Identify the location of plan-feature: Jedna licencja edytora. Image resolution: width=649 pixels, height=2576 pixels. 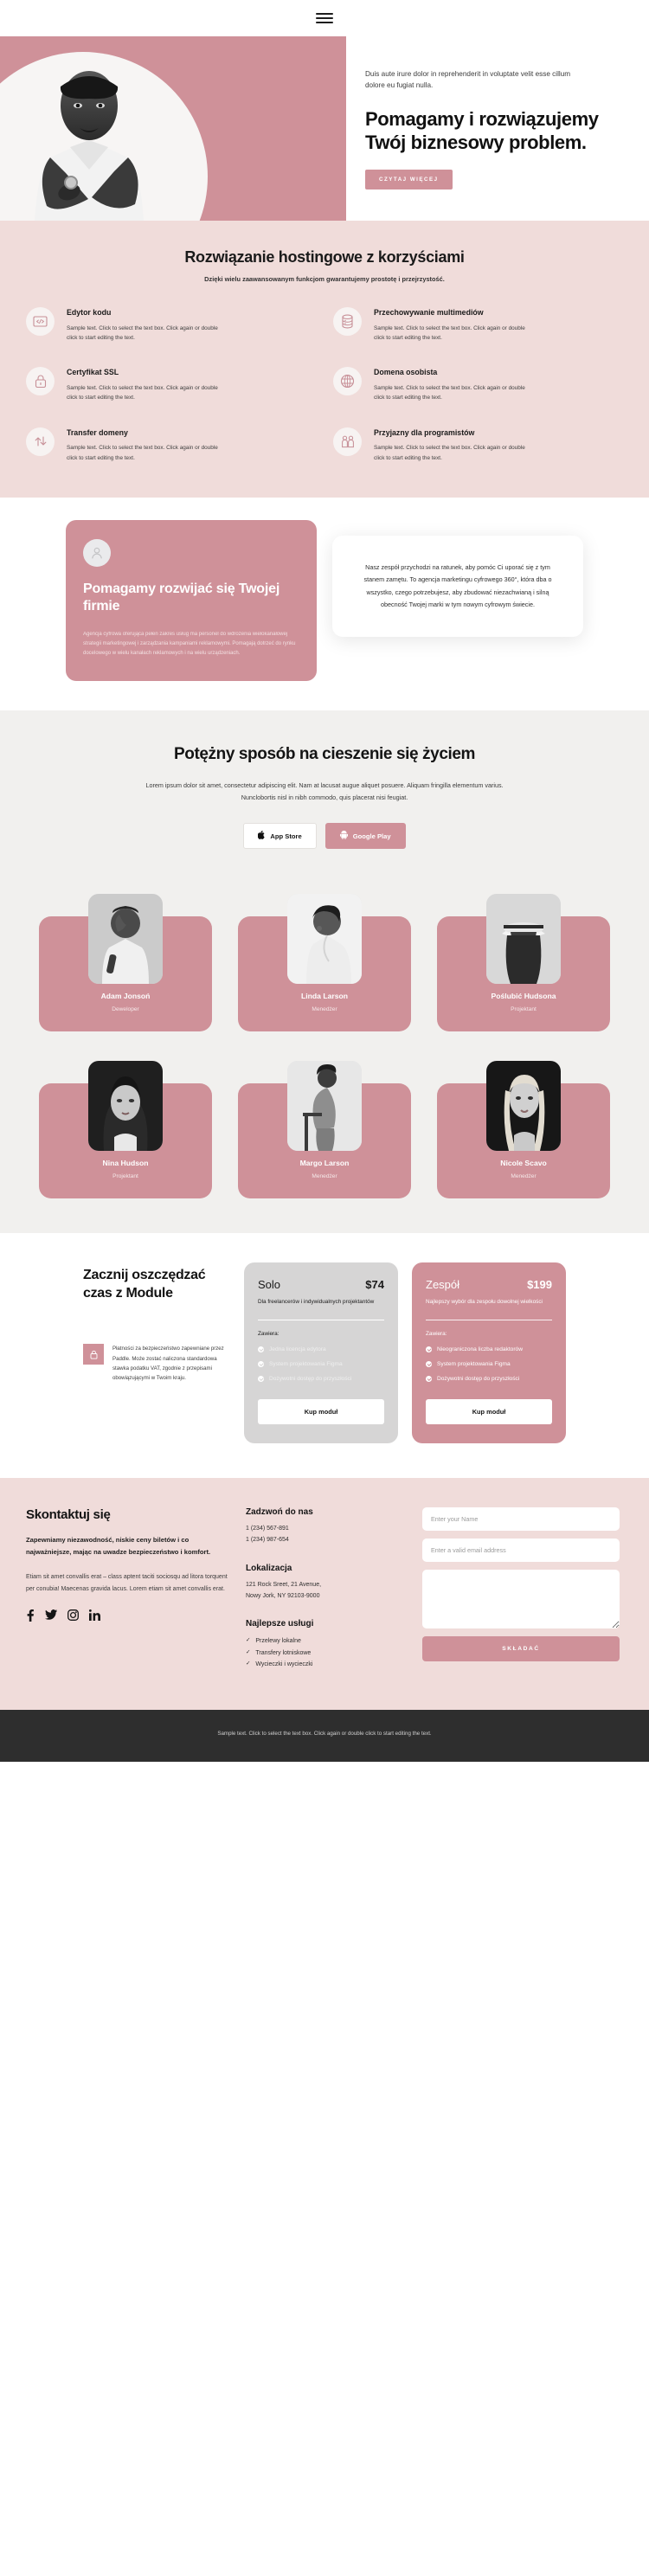
(321, 1350).